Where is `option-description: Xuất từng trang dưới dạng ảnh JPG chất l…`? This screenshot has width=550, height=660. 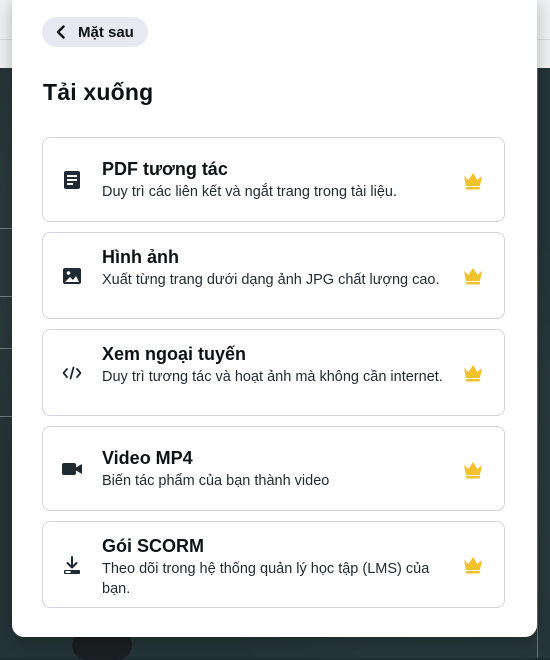 option-description: Xuất từng trang dưới dạng ảnh JPG chất l… is located at coordinates (271, 280).